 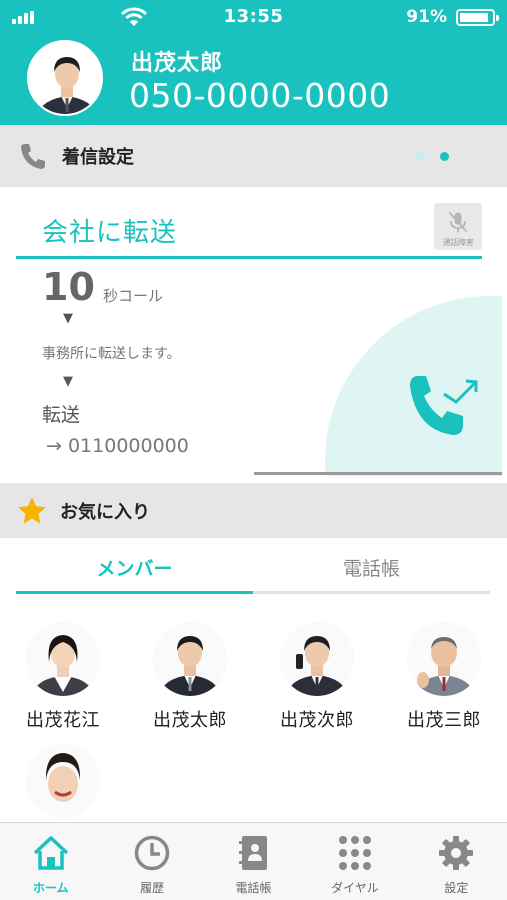 What do you see at coordinates (32, 510) in the screenshot?
I see `star-icon` at bounding box center [32, 510].